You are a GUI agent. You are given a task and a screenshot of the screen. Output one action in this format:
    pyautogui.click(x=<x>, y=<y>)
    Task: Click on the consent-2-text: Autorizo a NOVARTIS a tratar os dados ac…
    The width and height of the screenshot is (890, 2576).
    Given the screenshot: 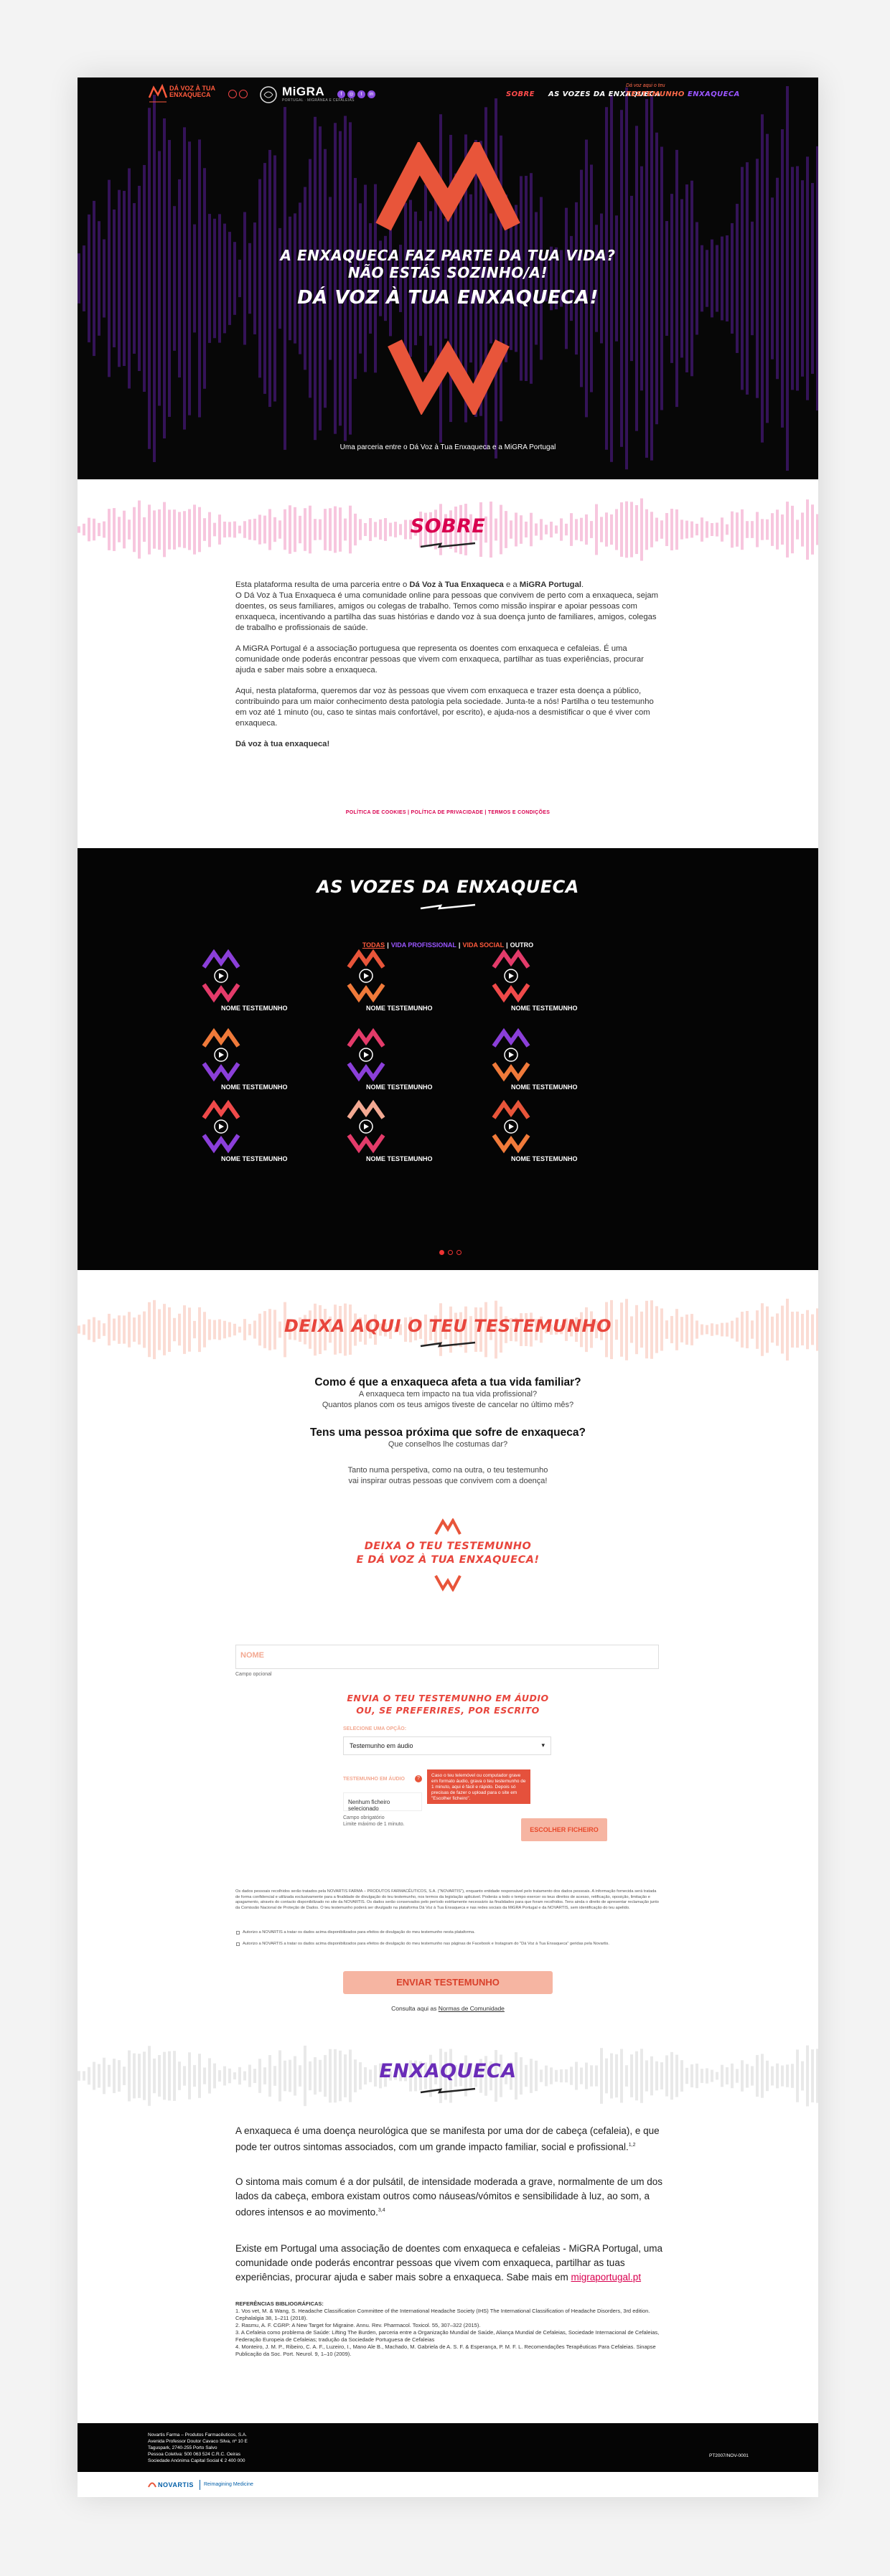 What is the action you would take?
    pyautogui.click(x=426, y=1944)
    